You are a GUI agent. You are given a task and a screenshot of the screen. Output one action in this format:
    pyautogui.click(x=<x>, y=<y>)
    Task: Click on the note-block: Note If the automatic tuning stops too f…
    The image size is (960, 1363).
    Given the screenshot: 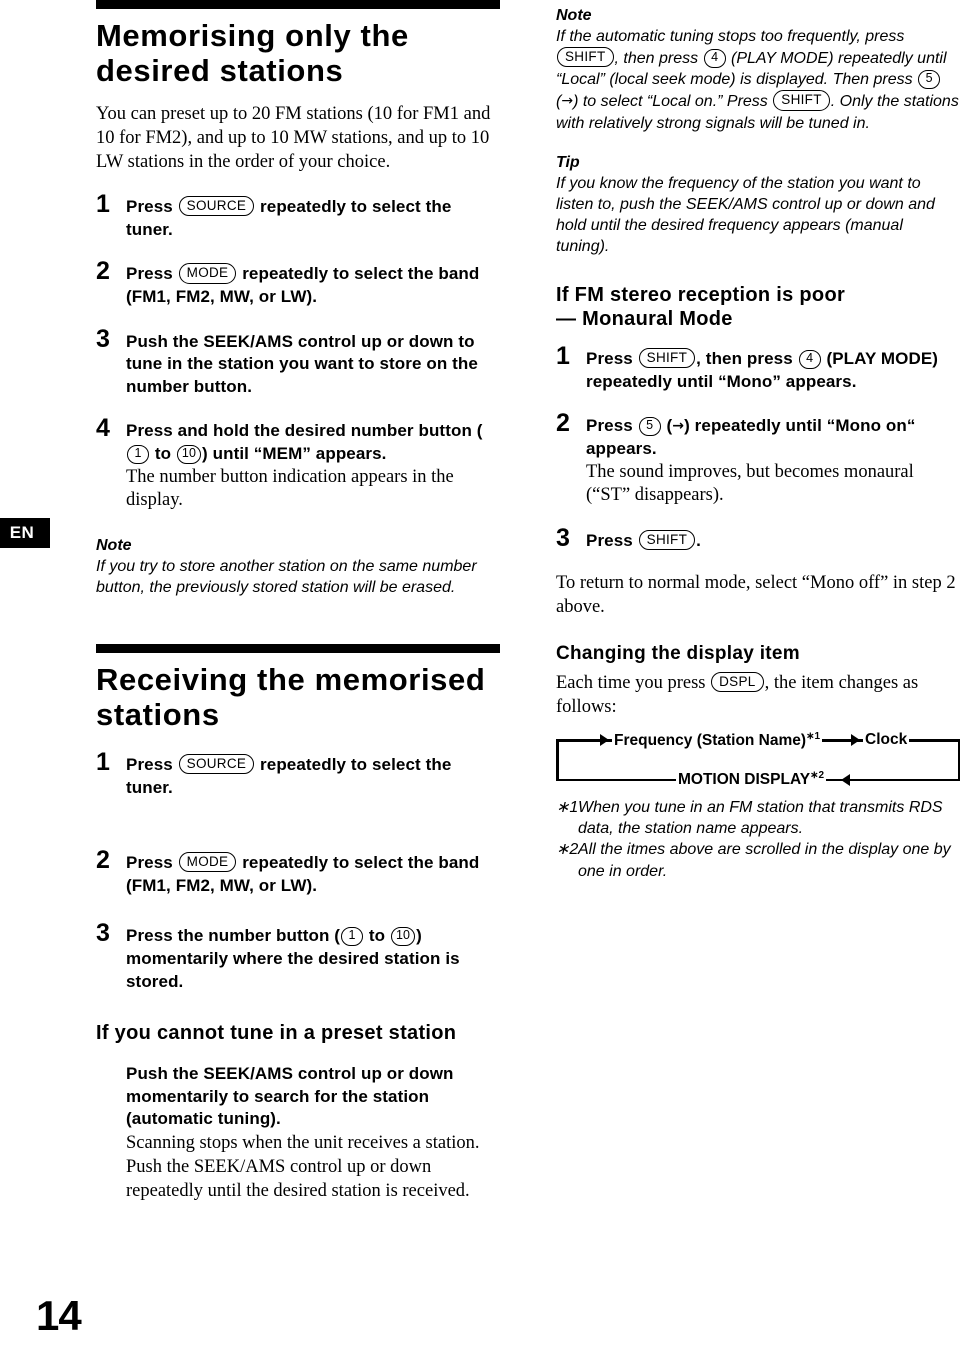 What is the action you would take?
    pyautogui.click(x=758, y=69)
    